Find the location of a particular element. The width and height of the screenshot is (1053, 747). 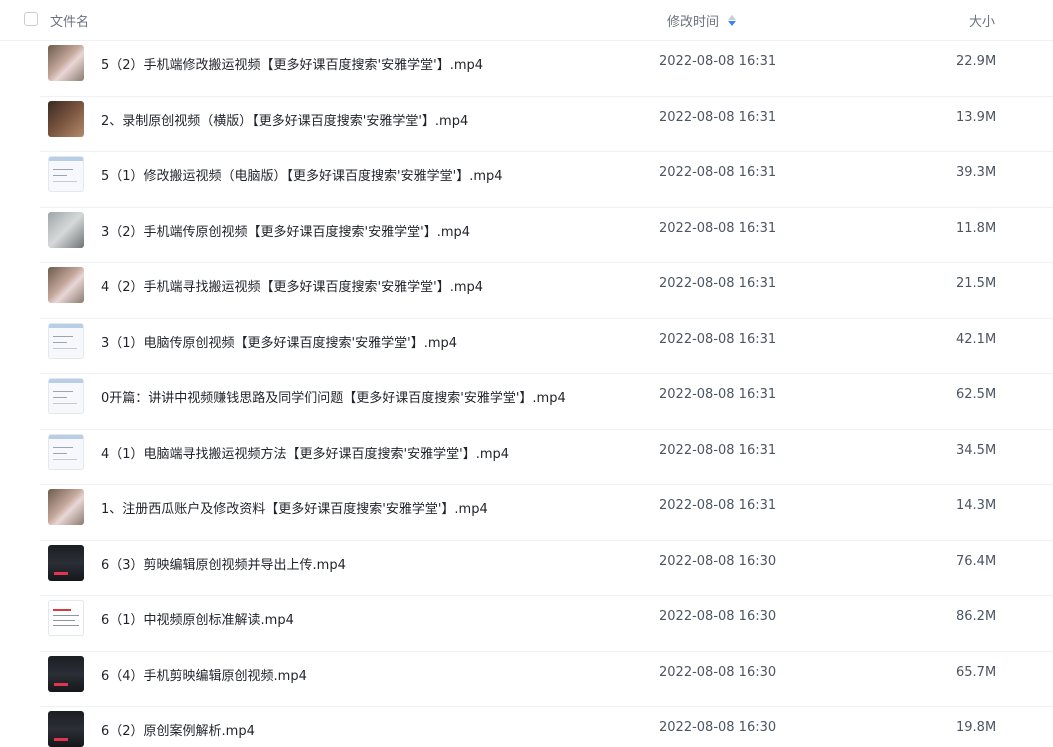

file-name: 0开篇：讲讲中视频赚钱思路及同学们问题【更多好课百度搜索'安雅学堂'】.mp4 is located at coordinates (333, 396).